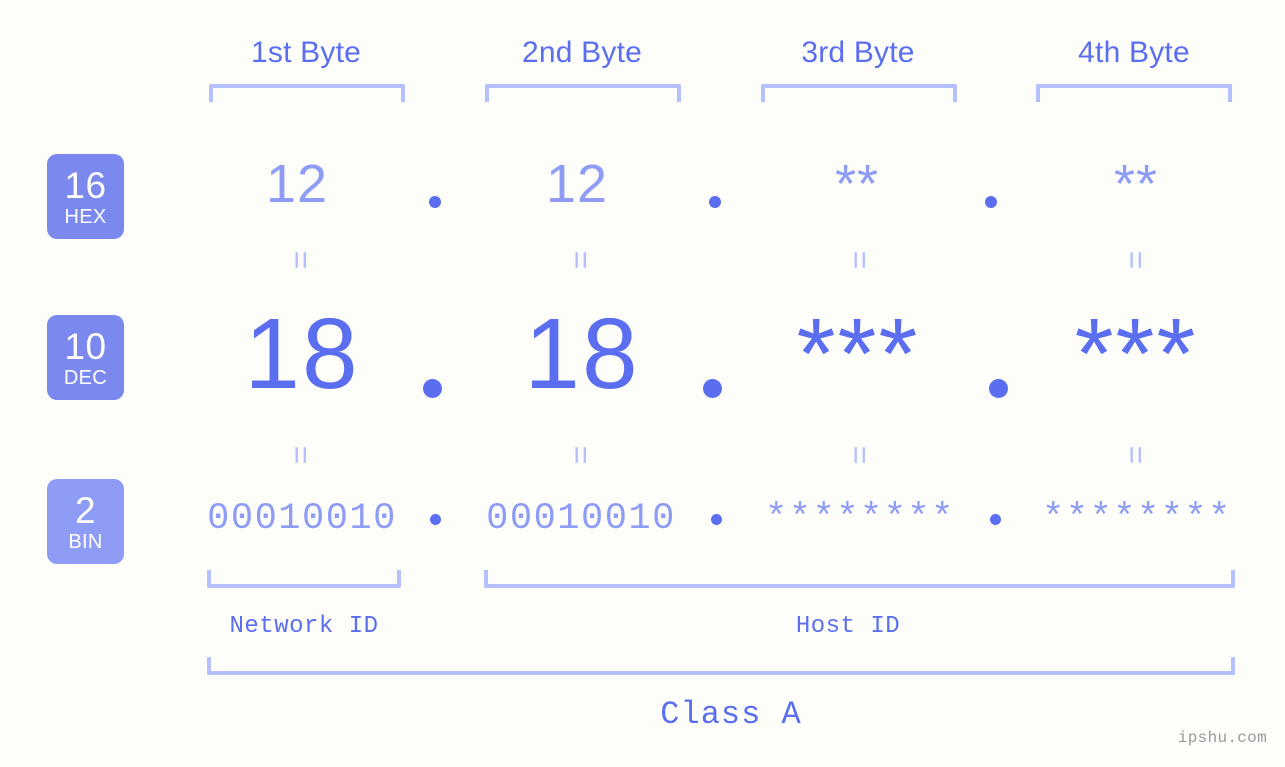 The height and width of the screenshot is (767, 1285). What do you see at coordinates (85, 541) in the screenshot?
I see `radix-badge-bin-name: BIN` at bounding box center [85, 541].